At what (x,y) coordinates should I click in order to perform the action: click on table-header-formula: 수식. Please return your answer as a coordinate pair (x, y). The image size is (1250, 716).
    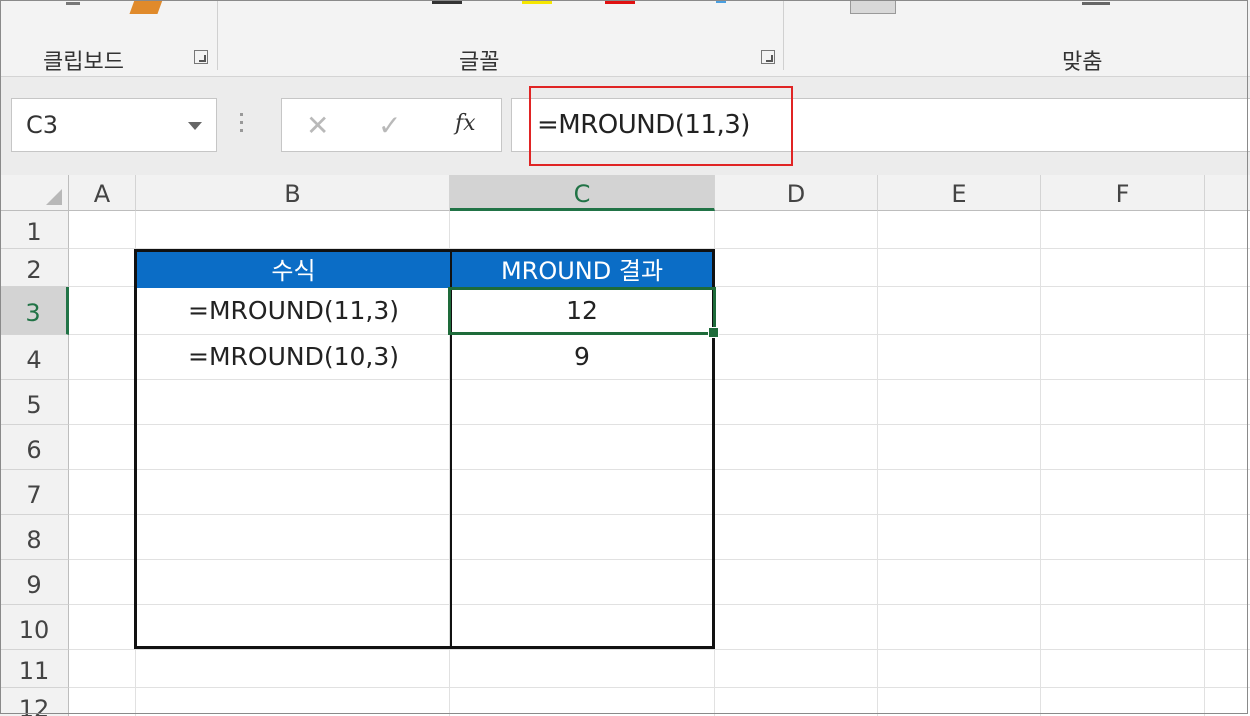
    Looking at the image, I should click on (293, 270).